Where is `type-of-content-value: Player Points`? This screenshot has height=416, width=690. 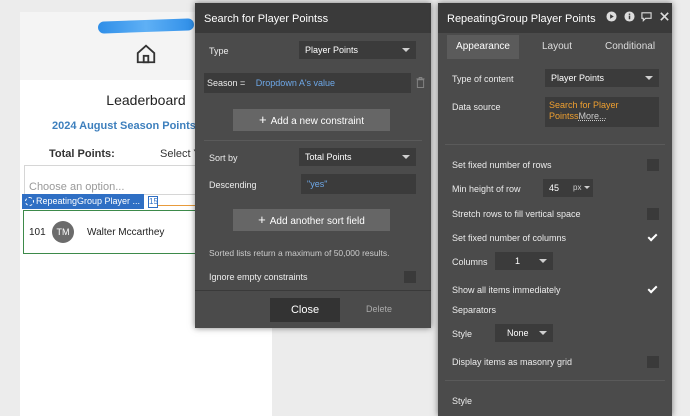
type-of-content-value: Player Points is located at coordinates (578, 78).